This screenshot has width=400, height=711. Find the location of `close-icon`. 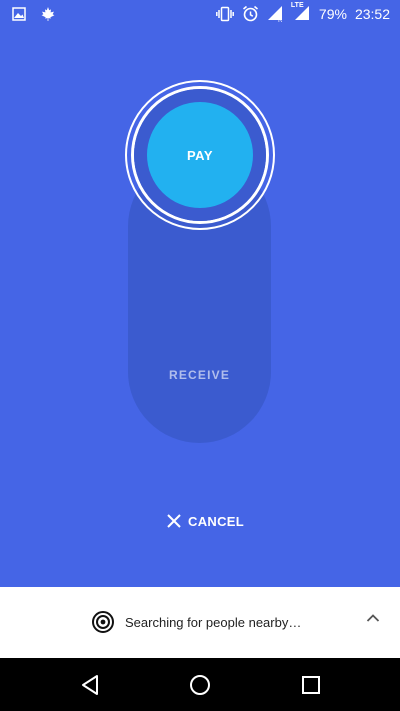

close-icon is located at coordinates (174, 521).